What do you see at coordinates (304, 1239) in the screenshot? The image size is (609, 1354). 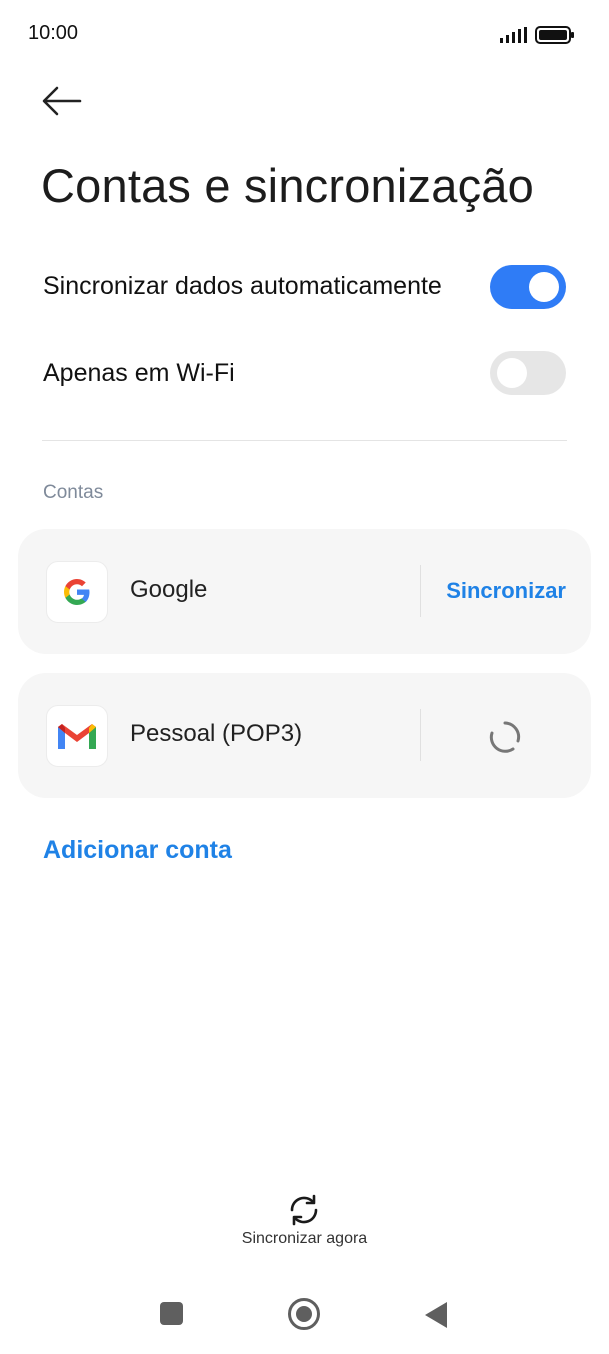 I see `sync-now-label: Sincronizar agora` at bounding box center [304, 1239].